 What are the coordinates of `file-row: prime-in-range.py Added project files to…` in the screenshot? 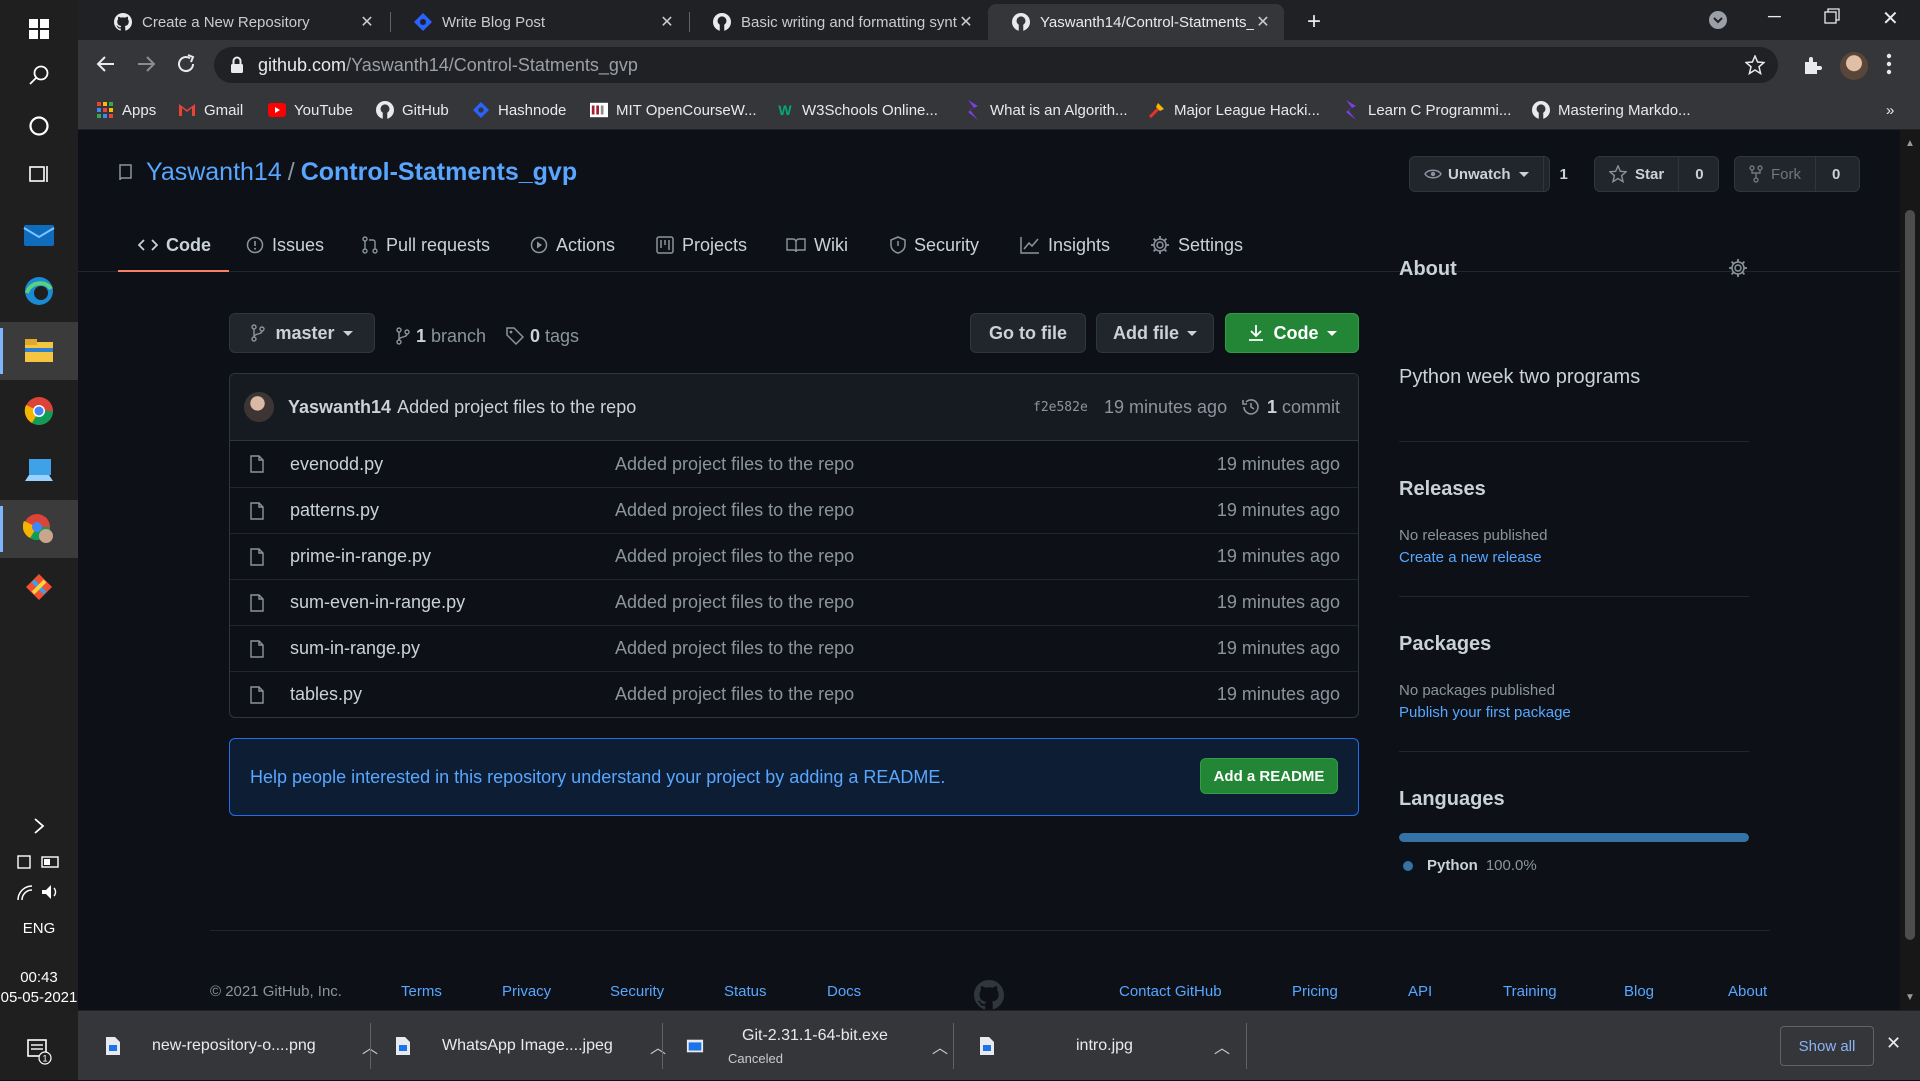 It's located at (794, 556).